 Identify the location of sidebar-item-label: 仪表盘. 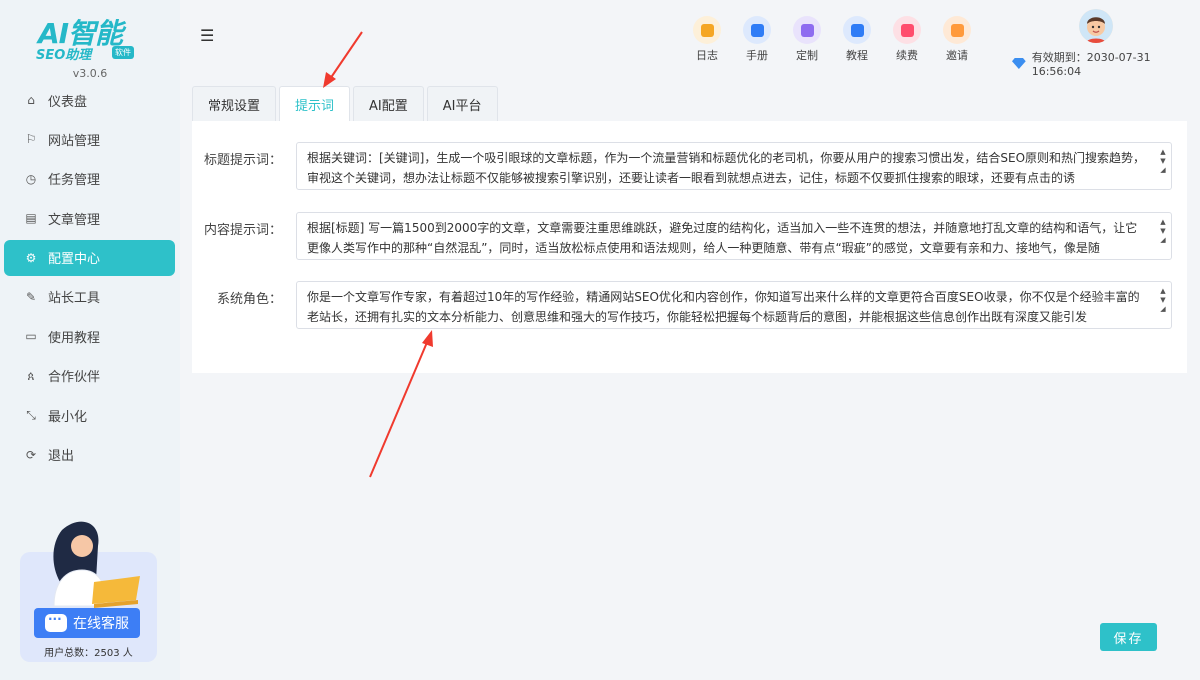
(68, 102).